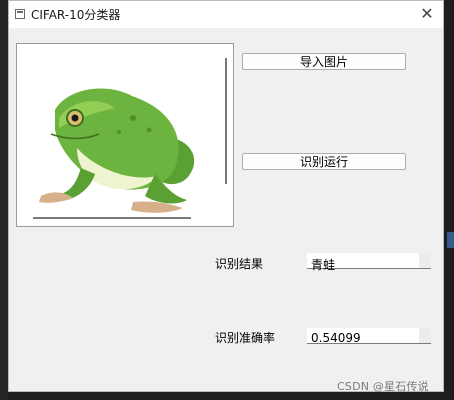  I want to click on accuracy-field: 0.54099, so click(369, 336).